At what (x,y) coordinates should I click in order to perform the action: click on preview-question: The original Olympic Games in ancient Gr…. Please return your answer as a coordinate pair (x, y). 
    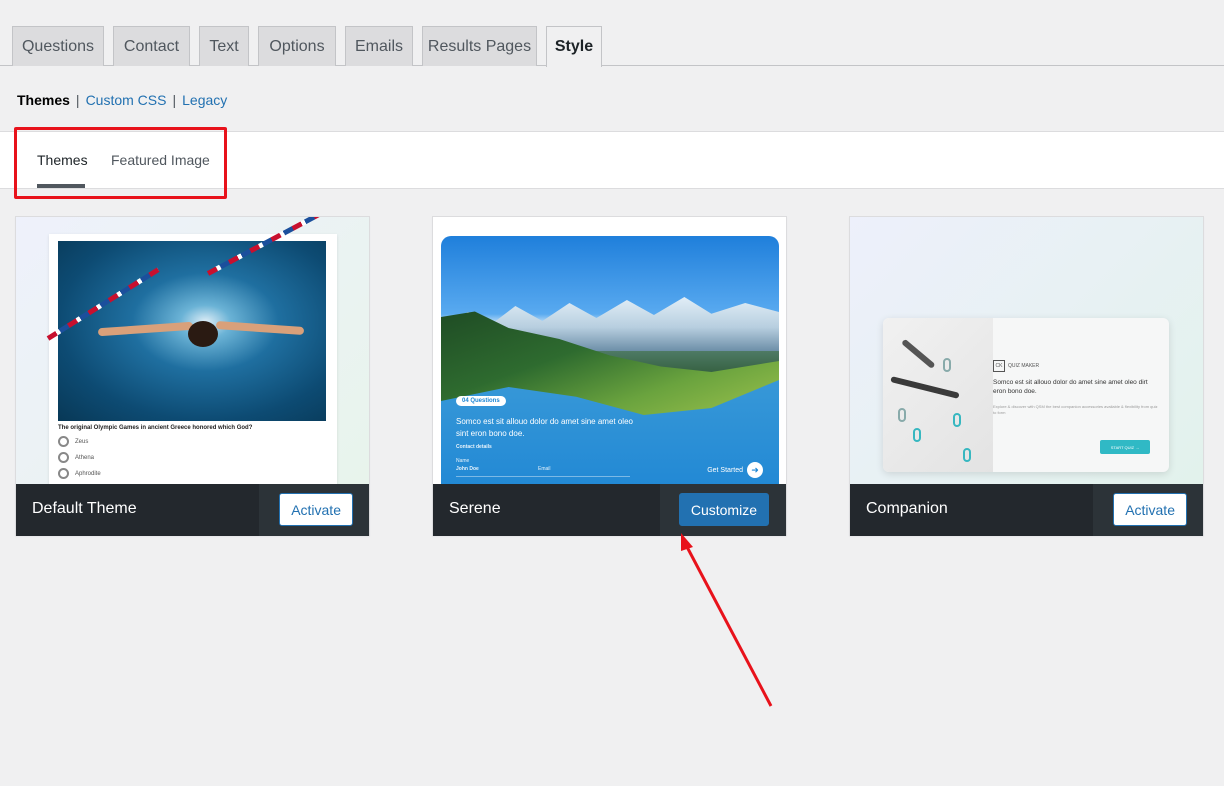
    Looking at the image, I should click on (155, 428).